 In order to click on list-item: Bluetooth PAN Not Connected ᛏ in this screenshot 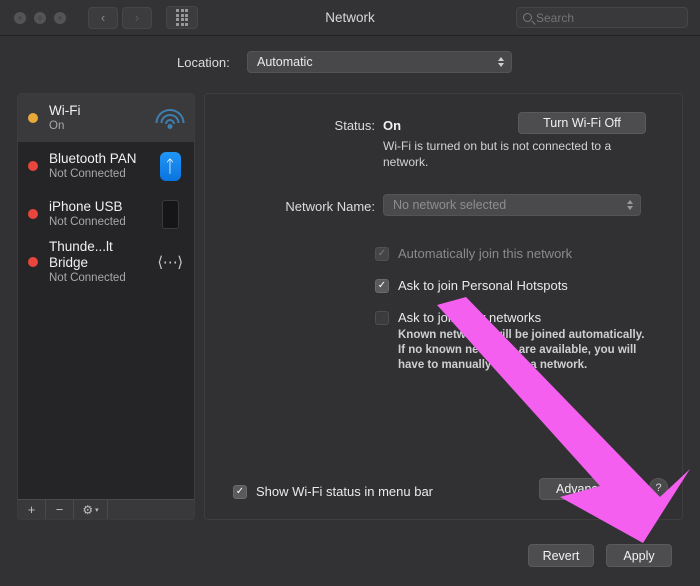, I will do `click(106, 166)`.